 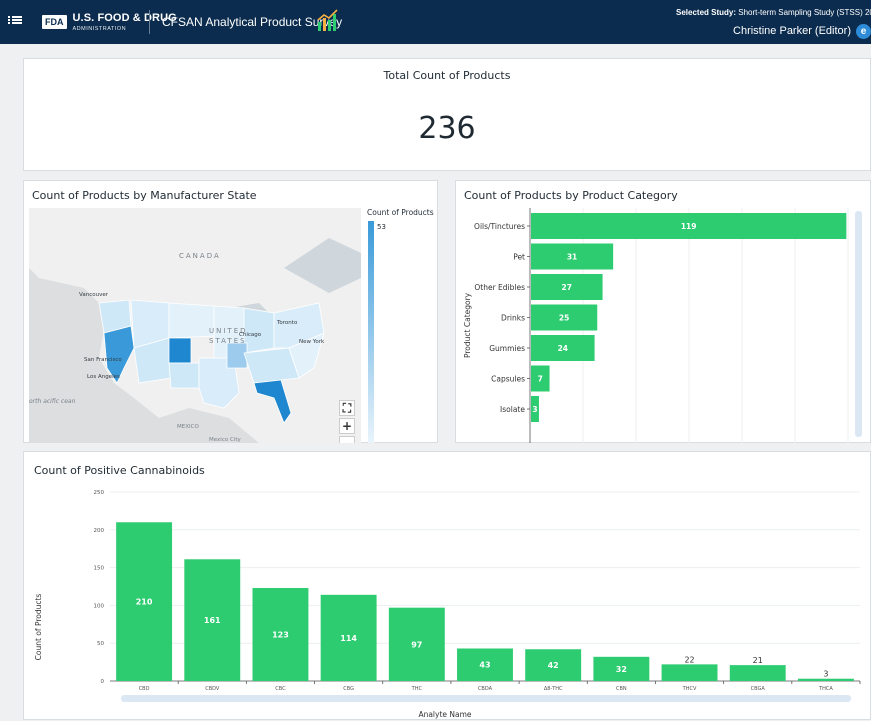 What do you see at coordinates (567, 287) in the screenshot?
I see `category-value-label: 27` at bounding box center [567, 287].